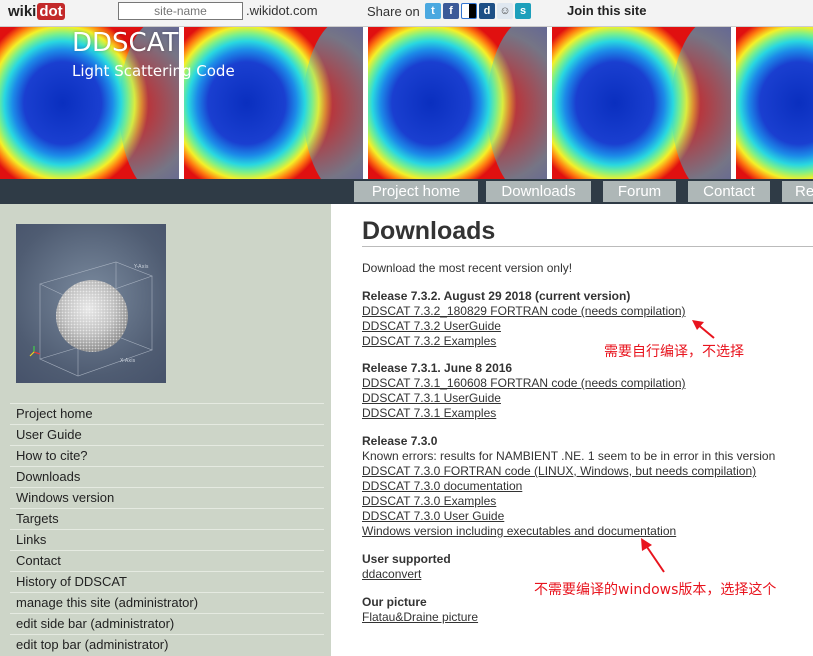 This screenshot has width=813, height=656. Describe the element at coordinates (167, 560) in the screenshot. I see `sidebar-item-contact: Contact` at that location.